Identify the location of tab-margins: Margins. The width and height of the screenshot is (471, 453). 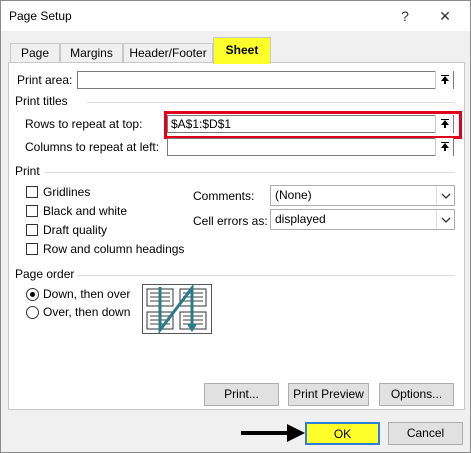
(91, 53).